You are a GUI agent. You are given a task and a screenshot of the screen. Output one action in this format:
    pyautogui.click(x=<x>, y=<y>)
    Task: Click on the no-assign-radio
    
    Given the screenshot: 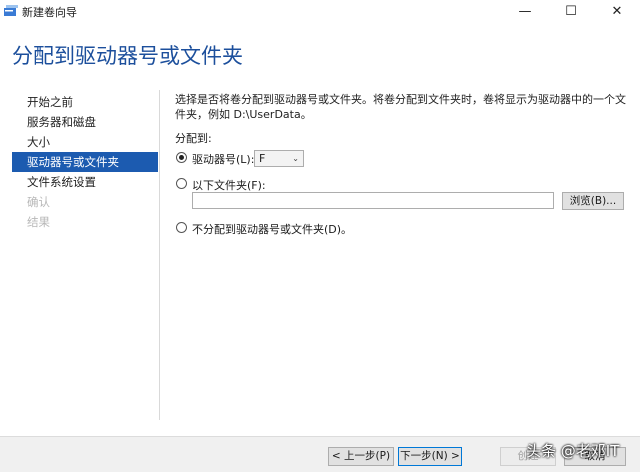 What is the action you would take?
    pyautogui.click(x=181, y=227)
    